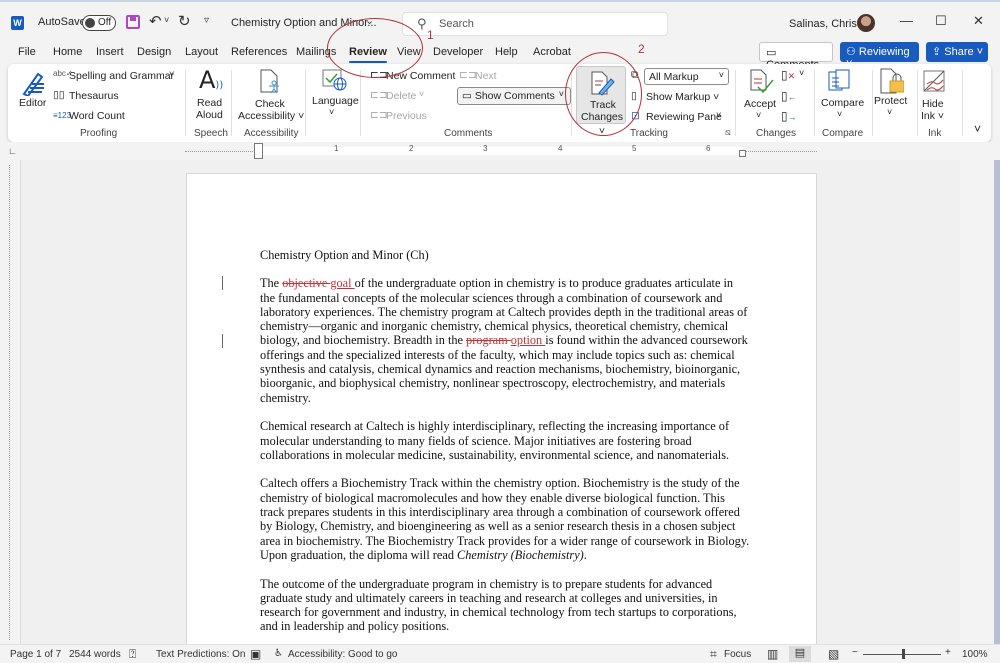 The image size is (1000, 663). I want to click on share-button: ⇪ Share ˅, so click(957, 52).